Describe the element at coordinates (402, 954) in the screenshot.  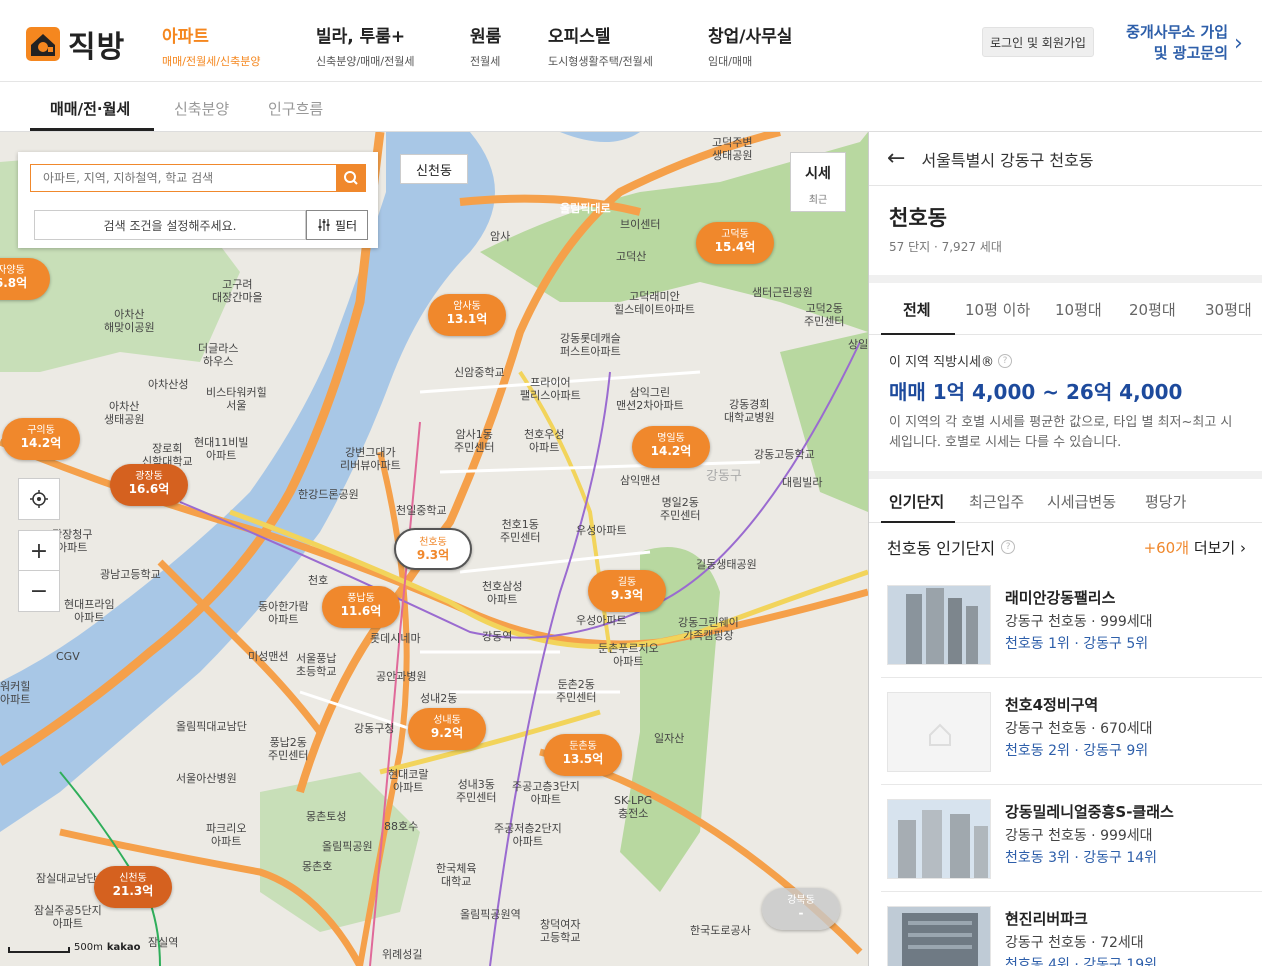
I see `map-label: 위례성길` at that location.